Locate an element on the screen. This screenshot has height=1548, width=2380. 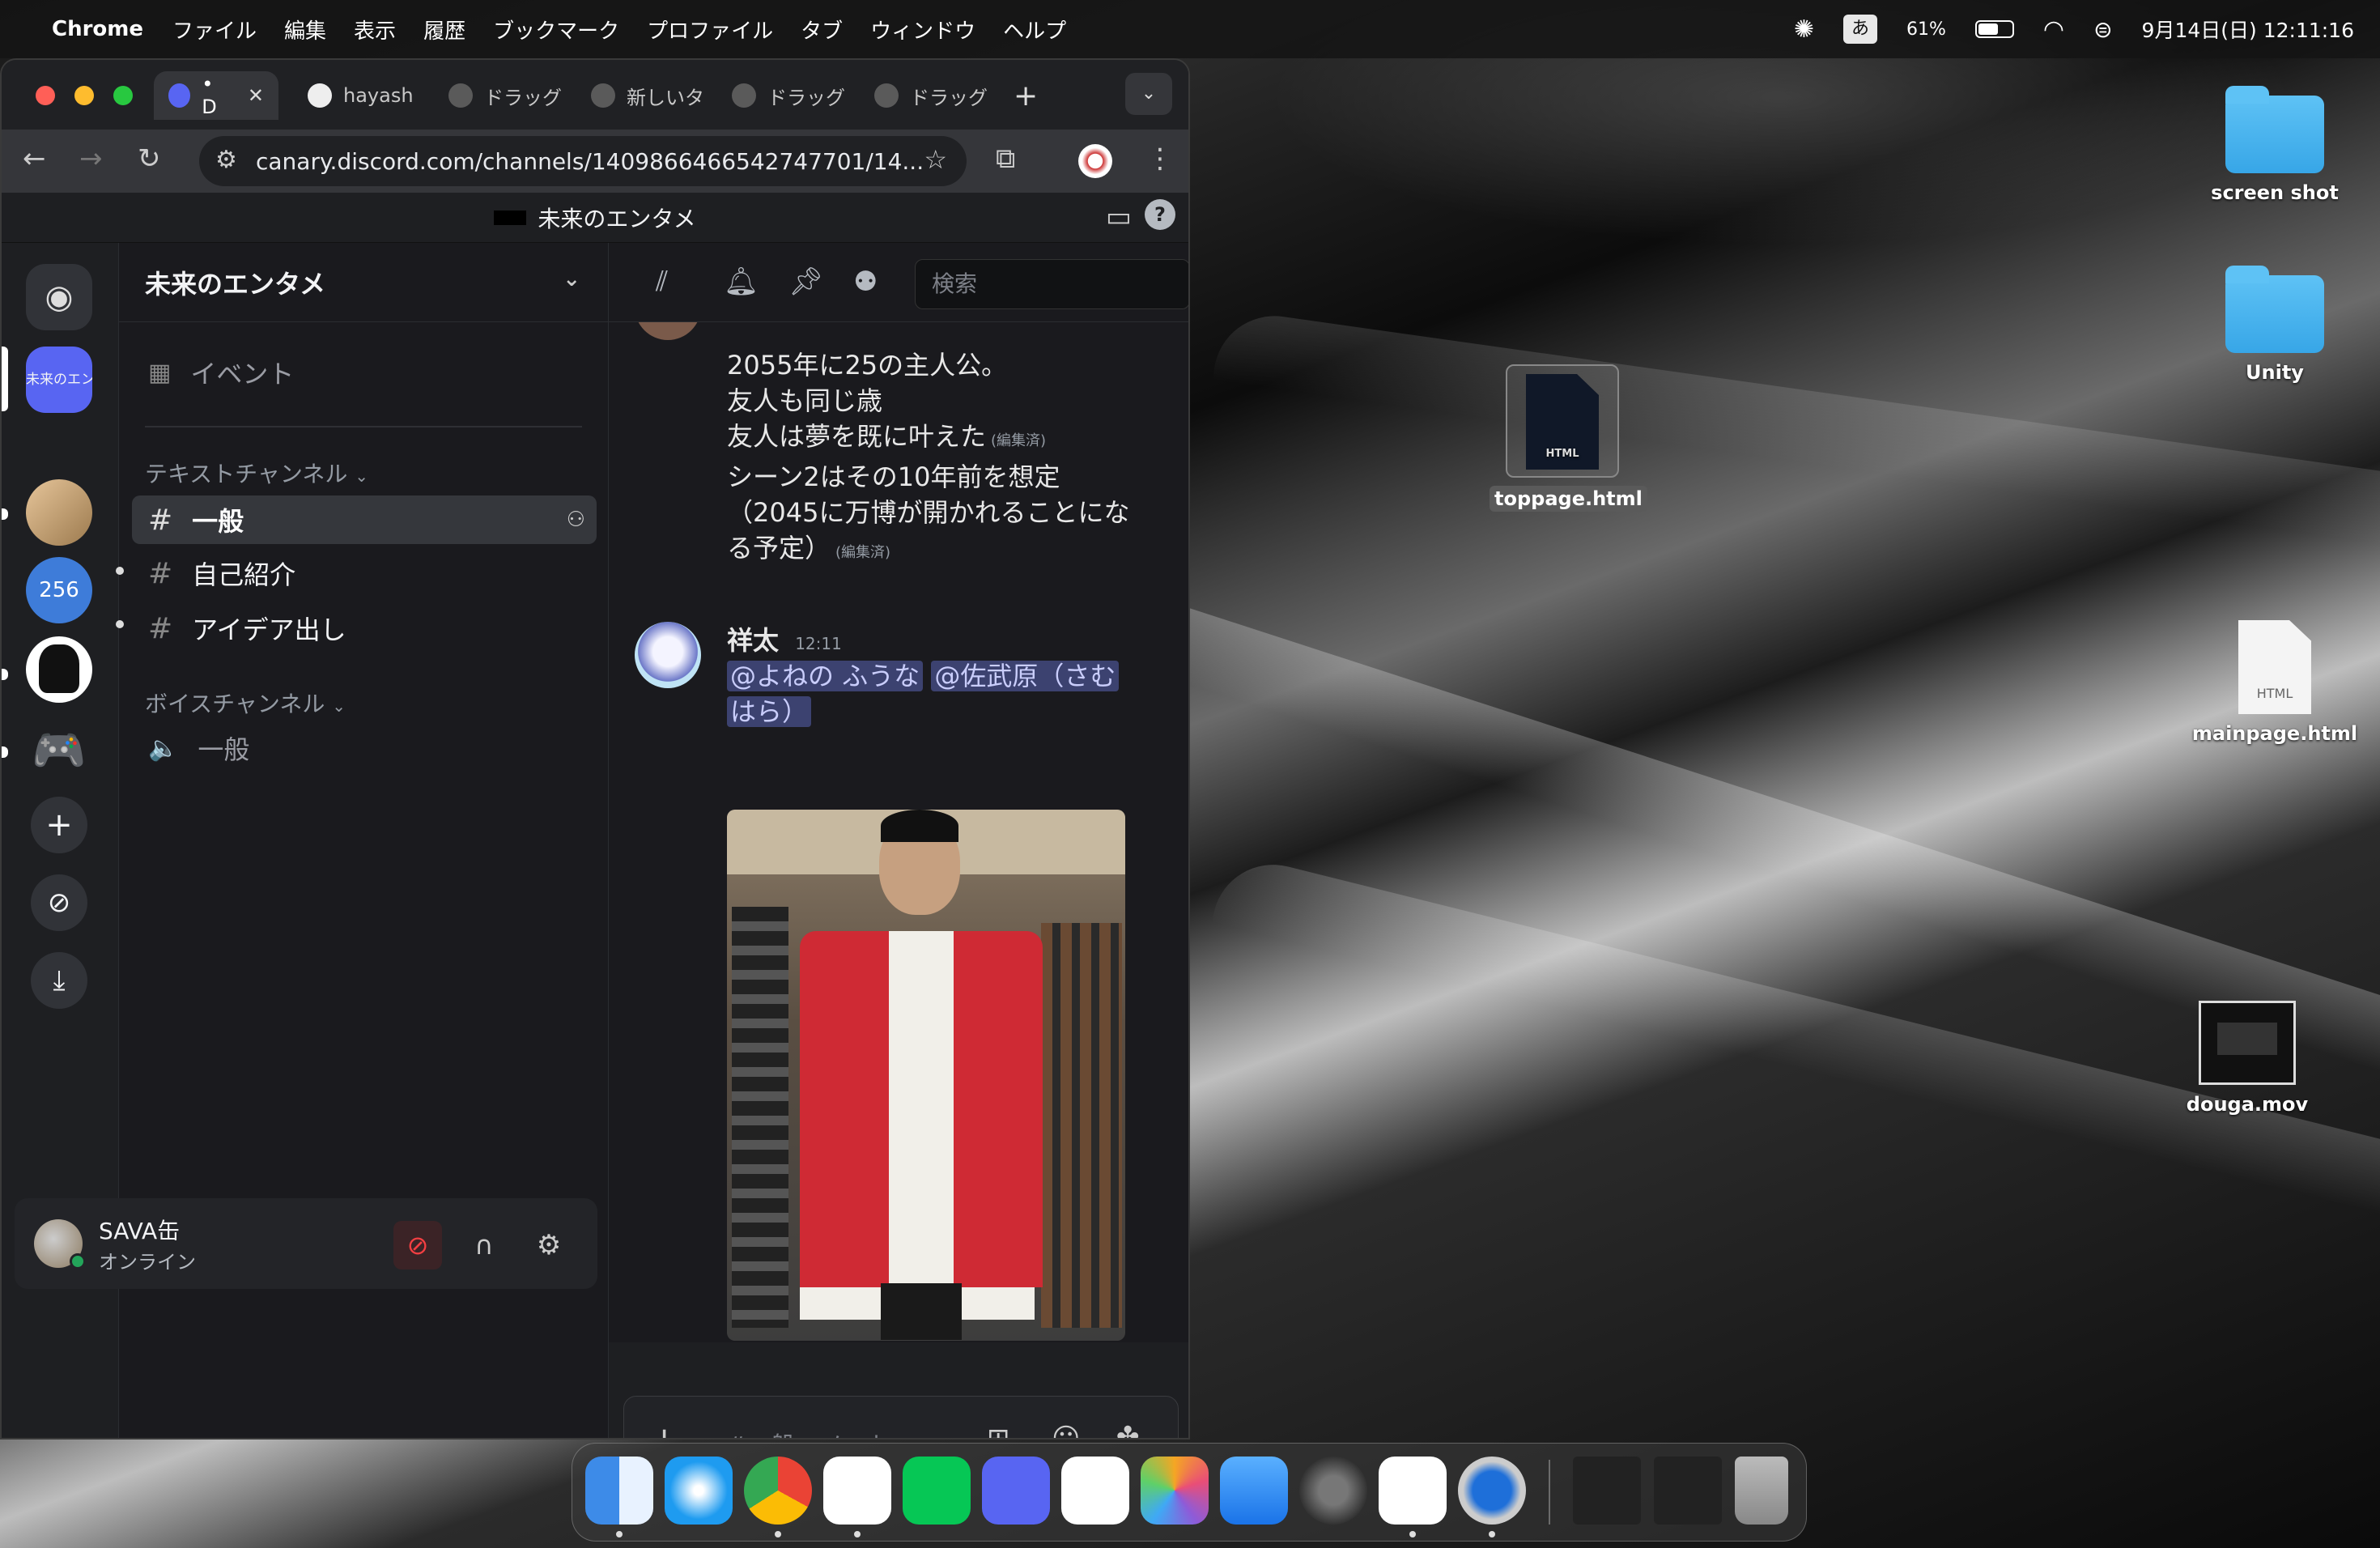
chatgpt-app-icon is located at coordinates (857, 1491).